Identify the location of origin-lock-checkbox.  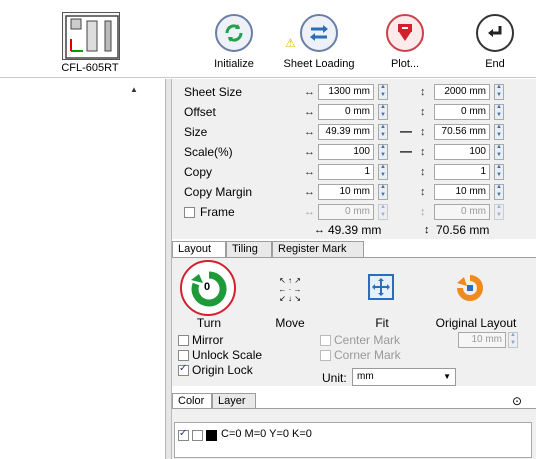
(183, 369).